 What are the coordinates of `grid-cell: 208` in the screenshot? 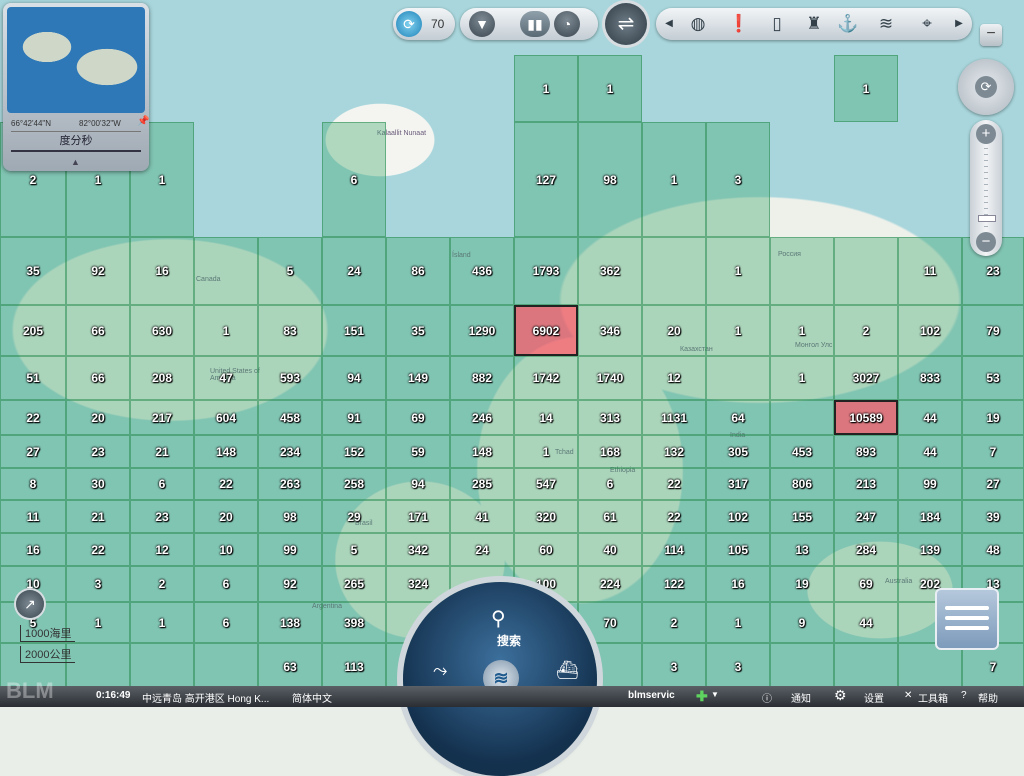 It's located at (162, 378).